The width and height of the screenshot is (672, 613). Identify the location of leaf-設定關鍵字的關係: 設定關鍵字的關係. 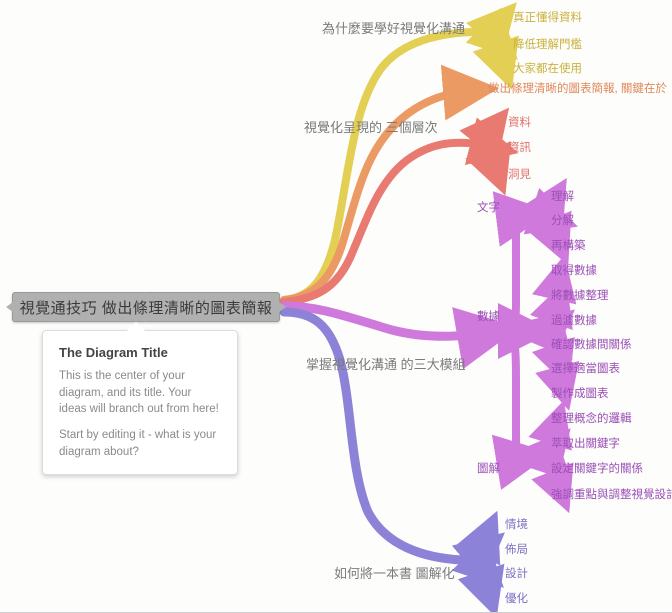
(597, 469).